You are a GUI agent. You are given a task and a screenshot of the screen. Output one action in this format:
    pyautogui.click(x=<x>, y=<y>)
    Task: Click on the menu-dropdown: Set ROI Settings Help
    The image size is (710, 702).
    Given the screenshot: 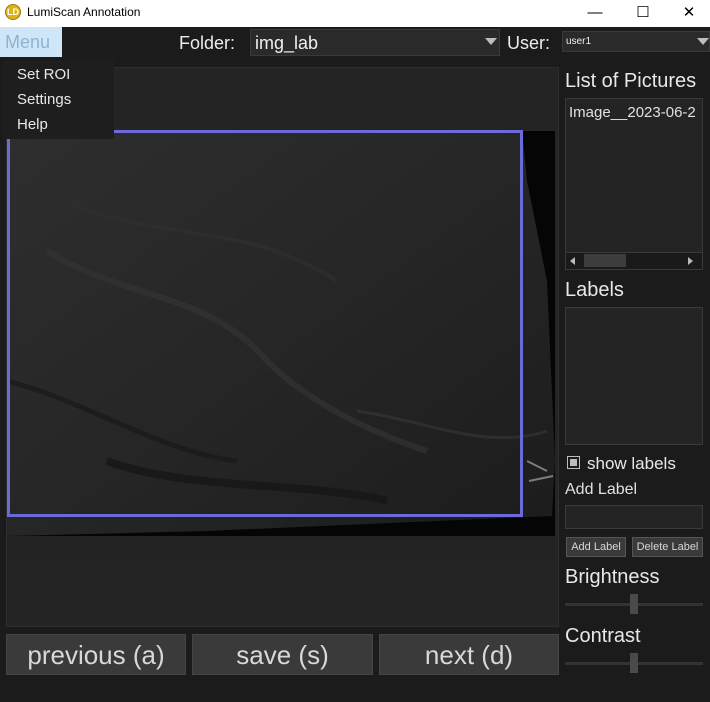 What is the action you would take?
    pyautogui.click(x=58, y=99)
    